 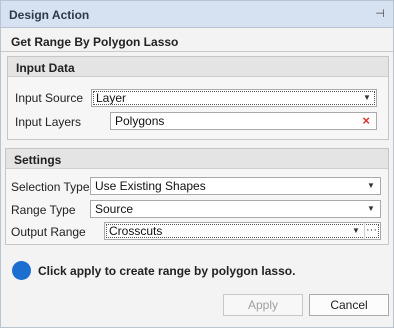 What do you see at coordinates (114, 209) in the screenshot?
I see `range-type-value: Source` at bounding box center [114, 209].